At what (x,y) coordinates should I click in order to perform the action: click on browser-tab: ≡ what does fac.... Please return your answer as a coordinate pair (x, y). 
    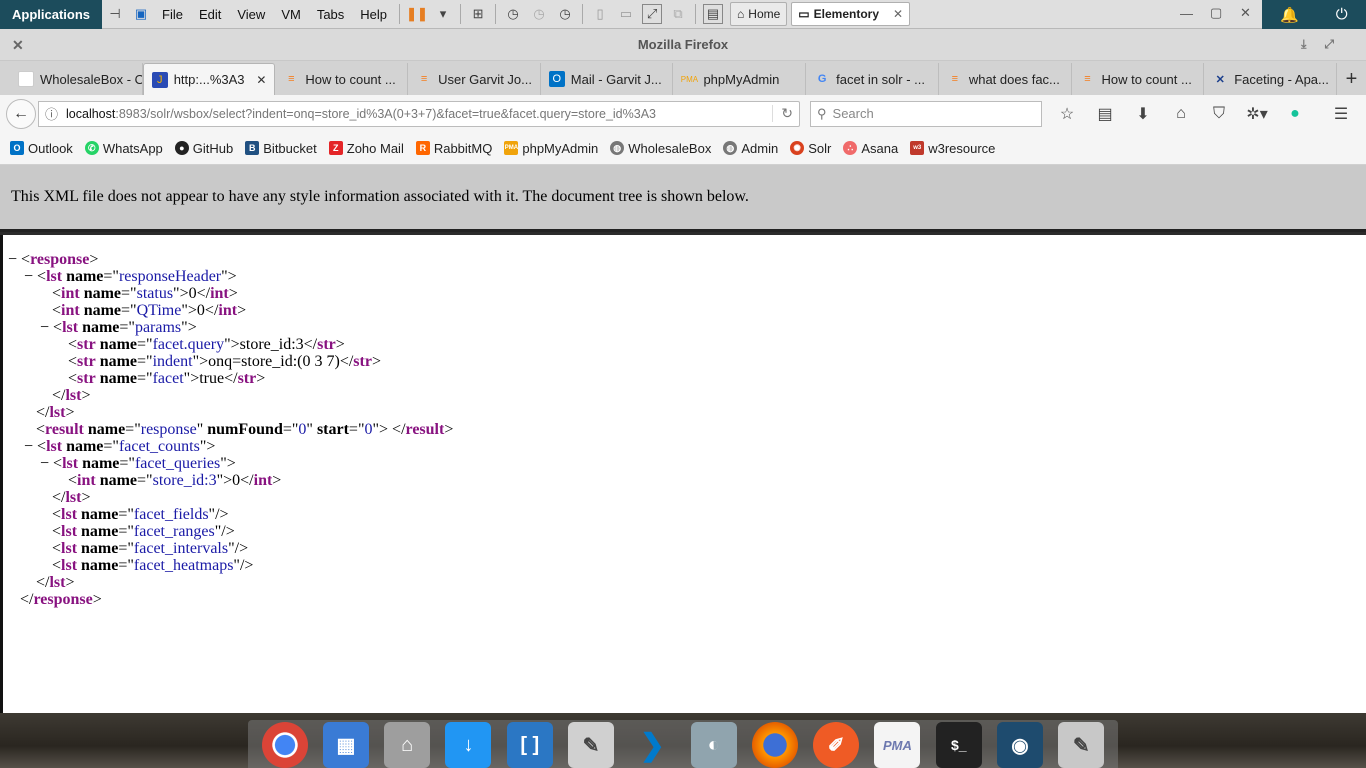
    Looking at the image, I should click on (1005, 79).